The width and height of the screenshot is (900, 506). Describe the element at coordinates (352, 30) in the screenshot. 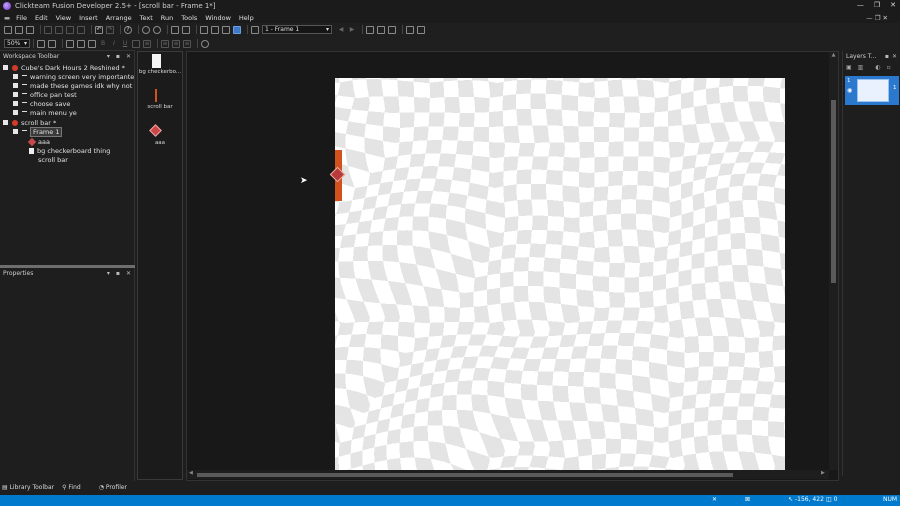

I see `next-frame-icon: ▶` at that location.